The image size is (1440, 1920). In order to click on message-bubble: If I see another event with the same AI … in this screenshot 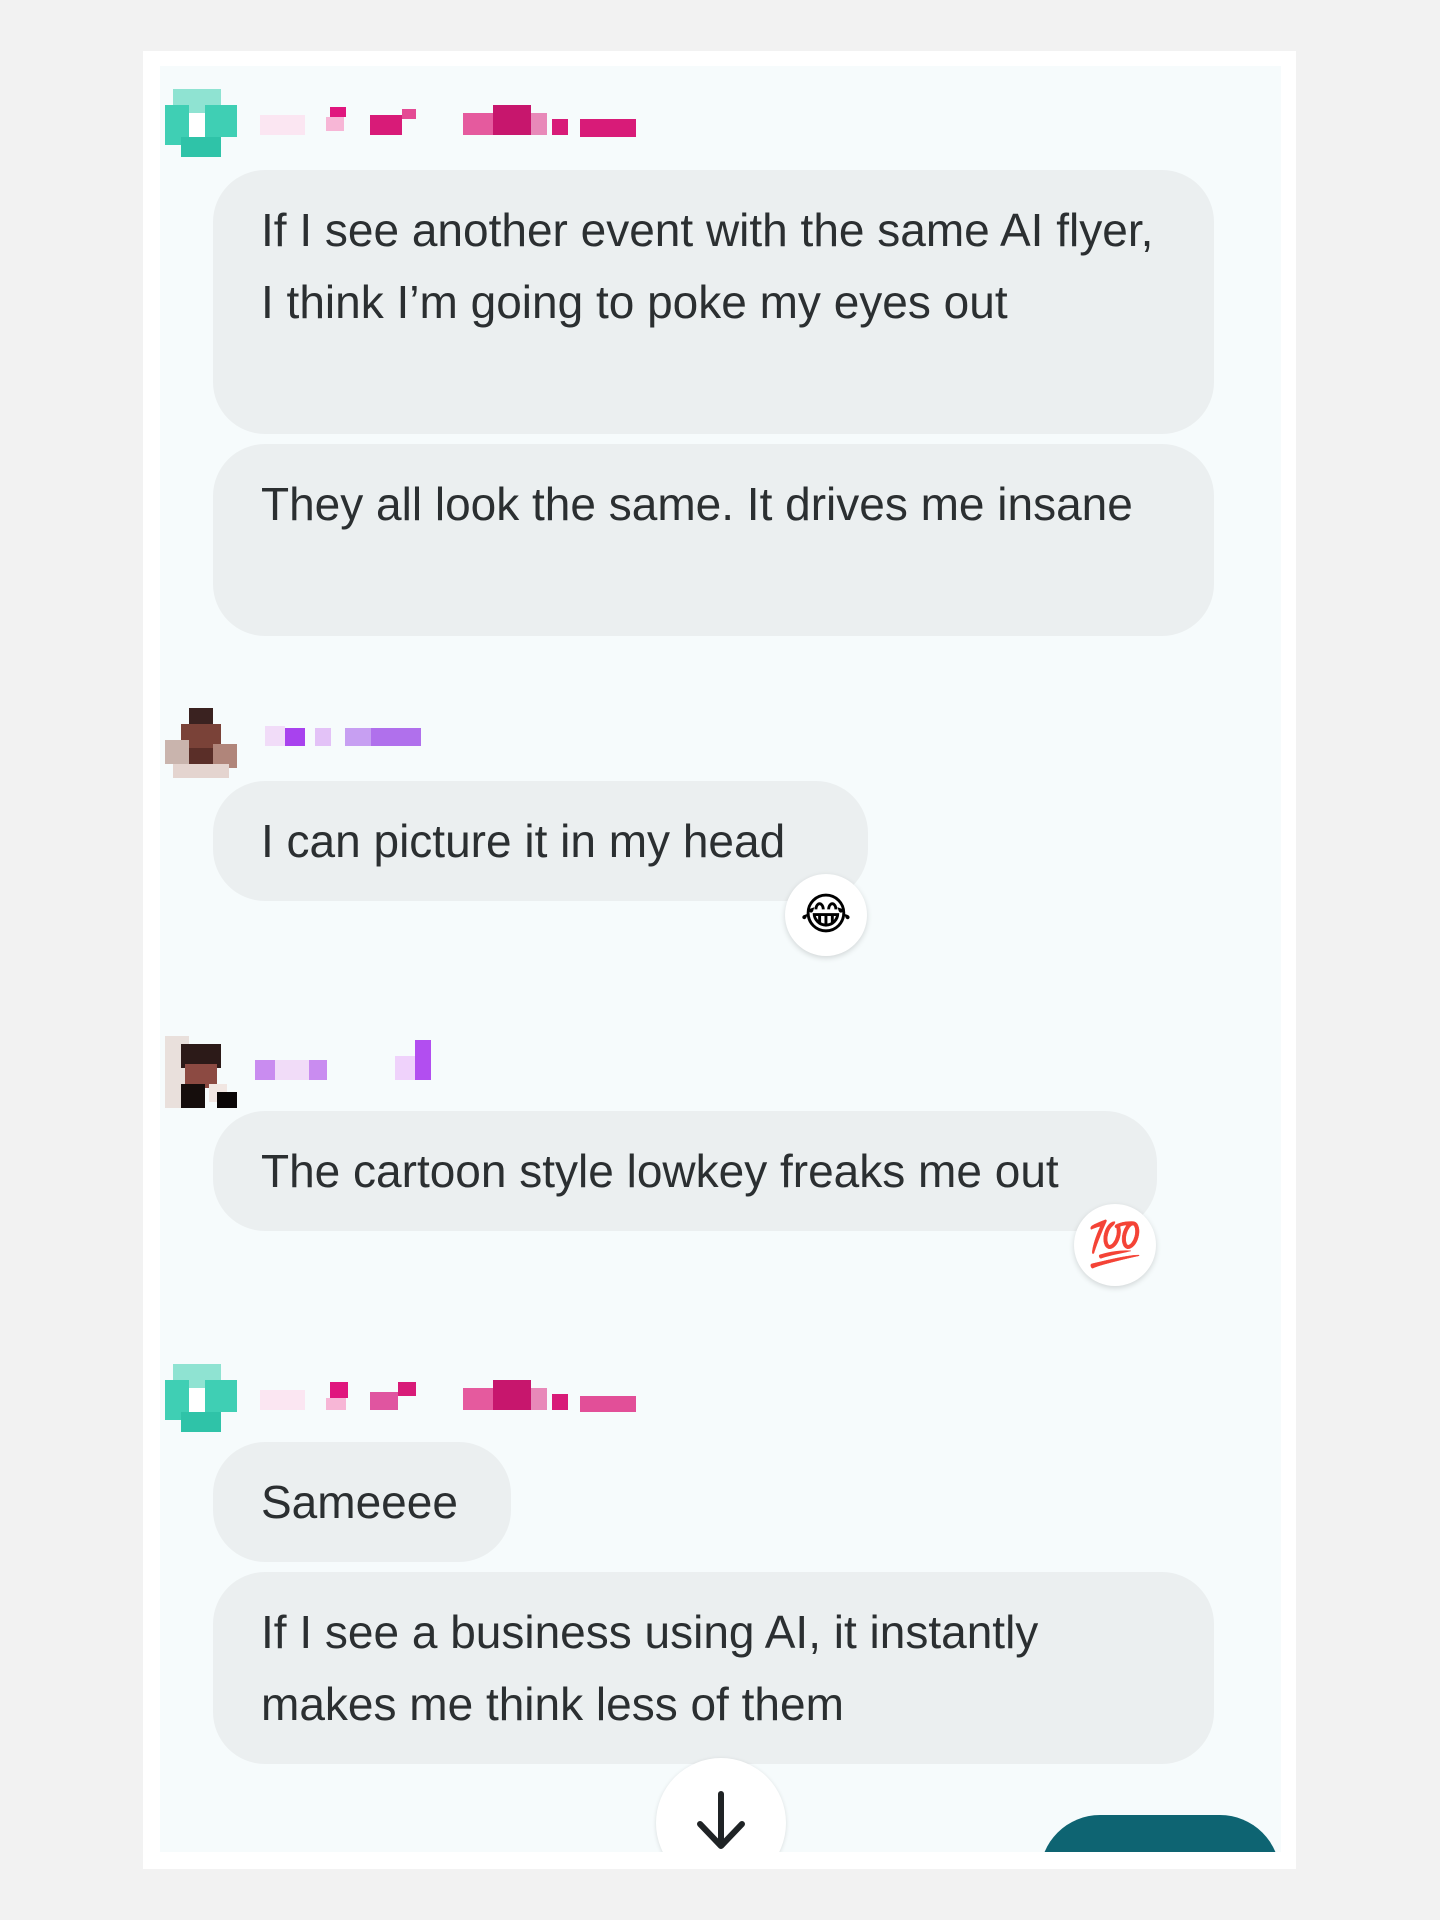, I will do `click(713, 302)`.